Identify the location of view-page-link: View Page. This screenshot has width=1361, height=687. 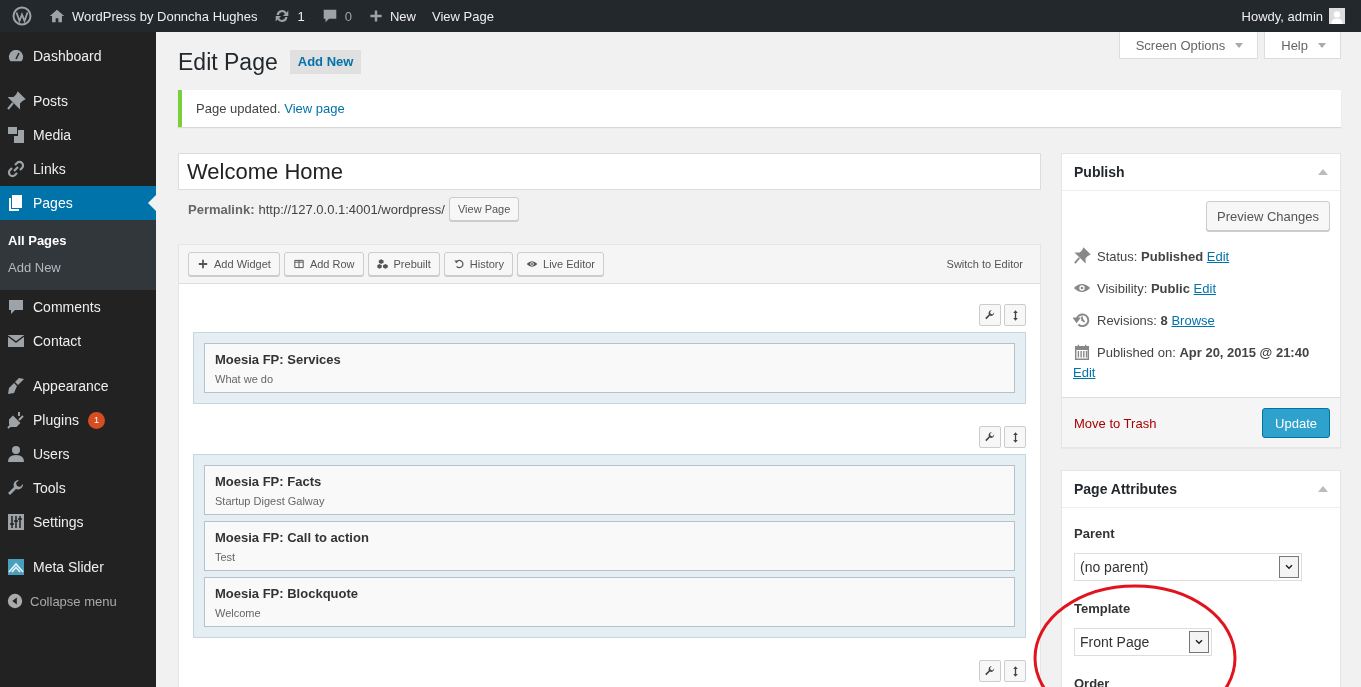
(462, 16).